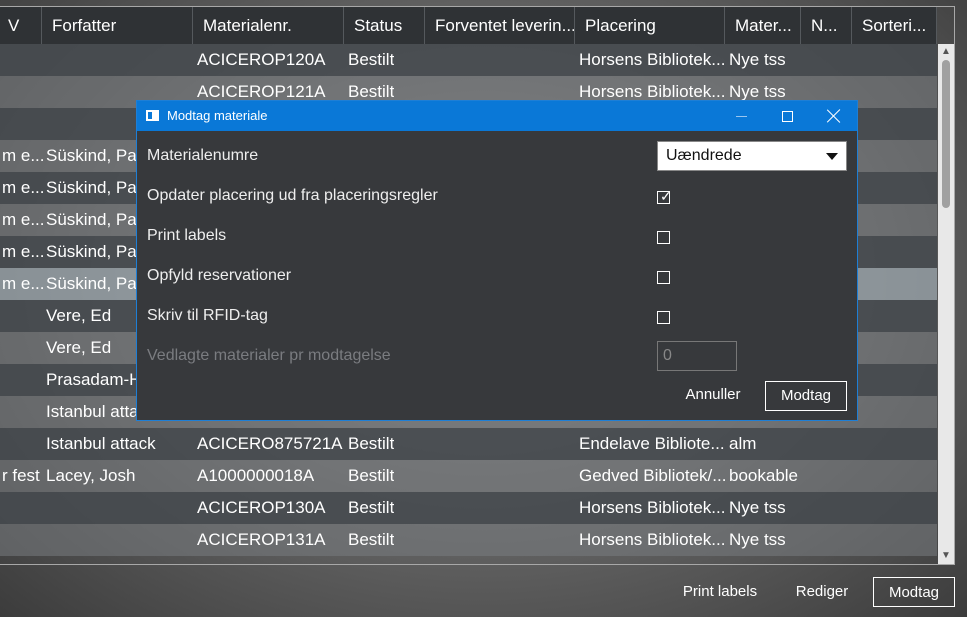 The width and height of the screenshot is (967, 617). Describe the element at coordinates (822, 592) in the screenshot. I see `edit-button: Rediger` at that location.